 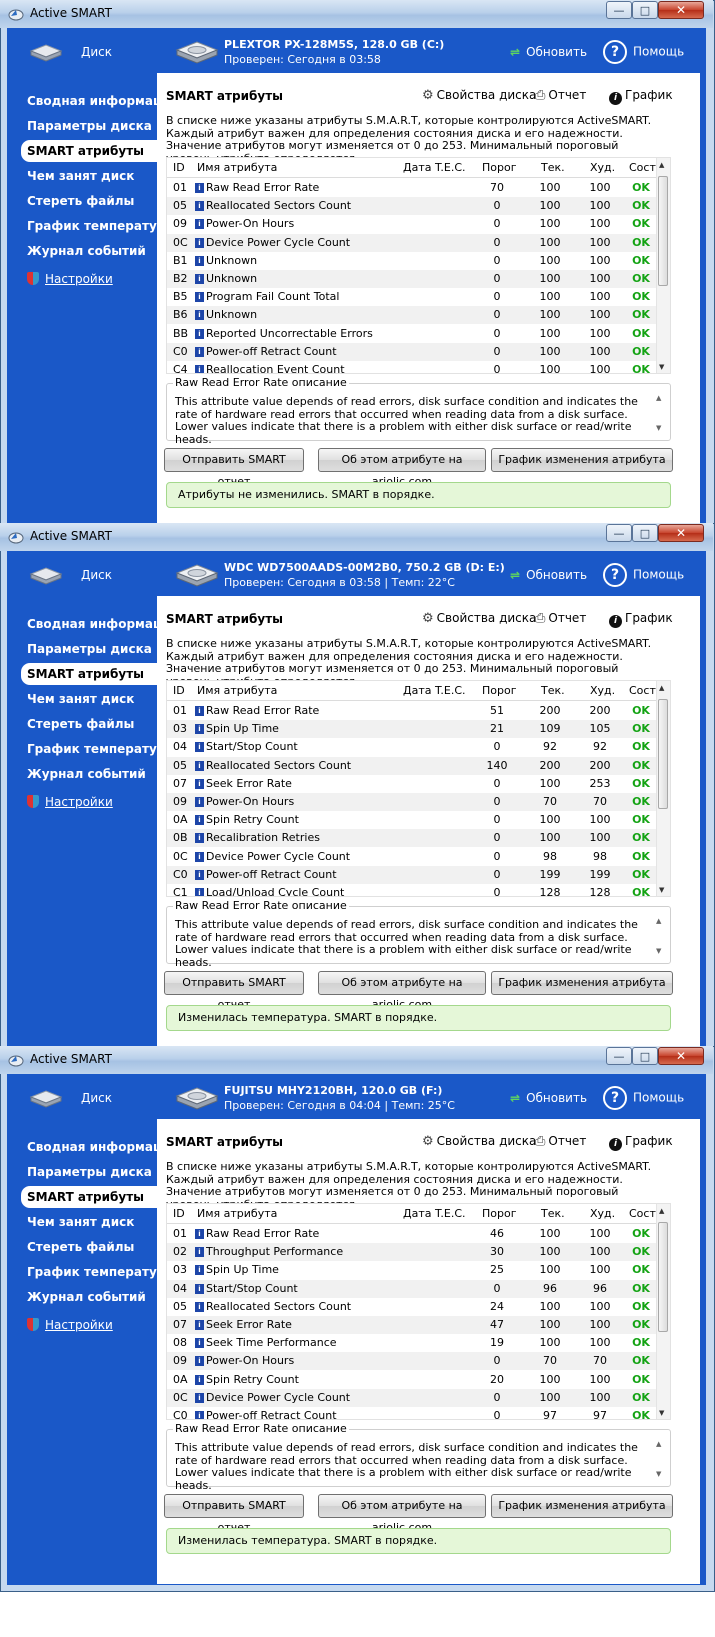 I want to click on table-row: 0A i Spin Retry Count 20 100 100 OK, so click(x=412, y=1380).